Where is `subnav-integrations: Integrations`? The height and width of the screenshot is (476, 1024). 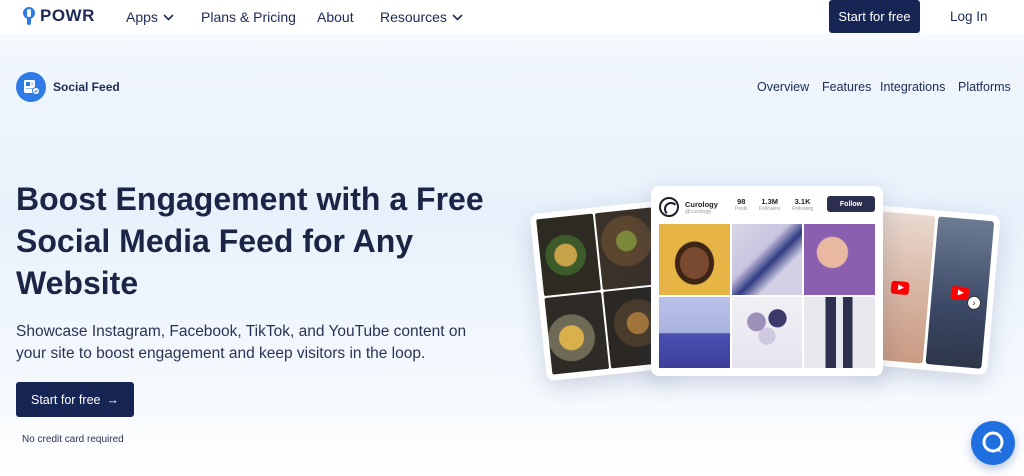
subnav-integrations: Integrations is located at coordinates (912, 87).